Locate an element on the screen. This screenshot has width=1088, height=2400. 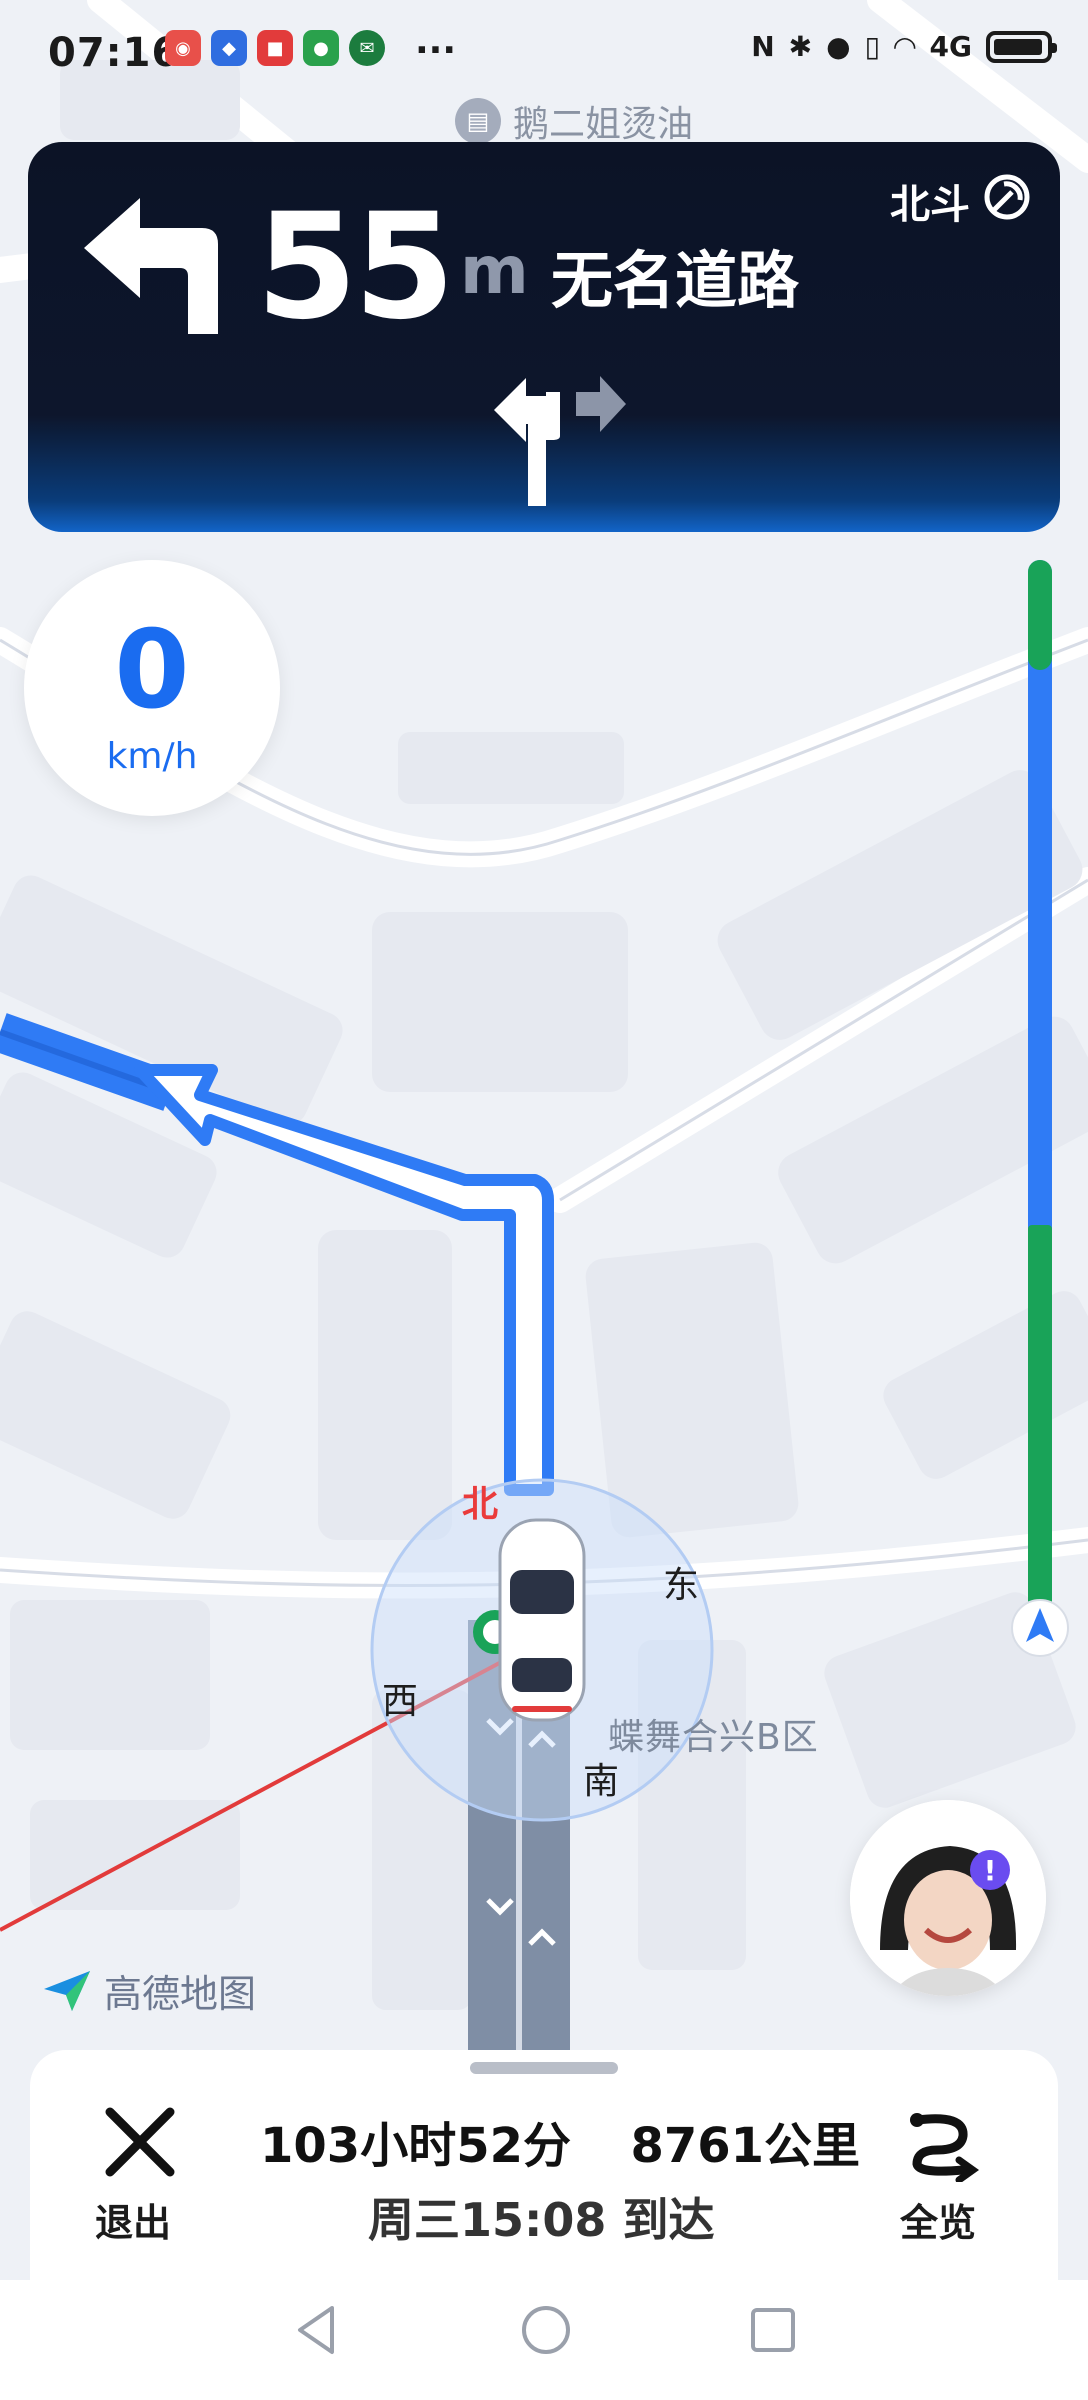
trip-summary: 103小时52分 8761公里 is located at coordinates (560, 2141).